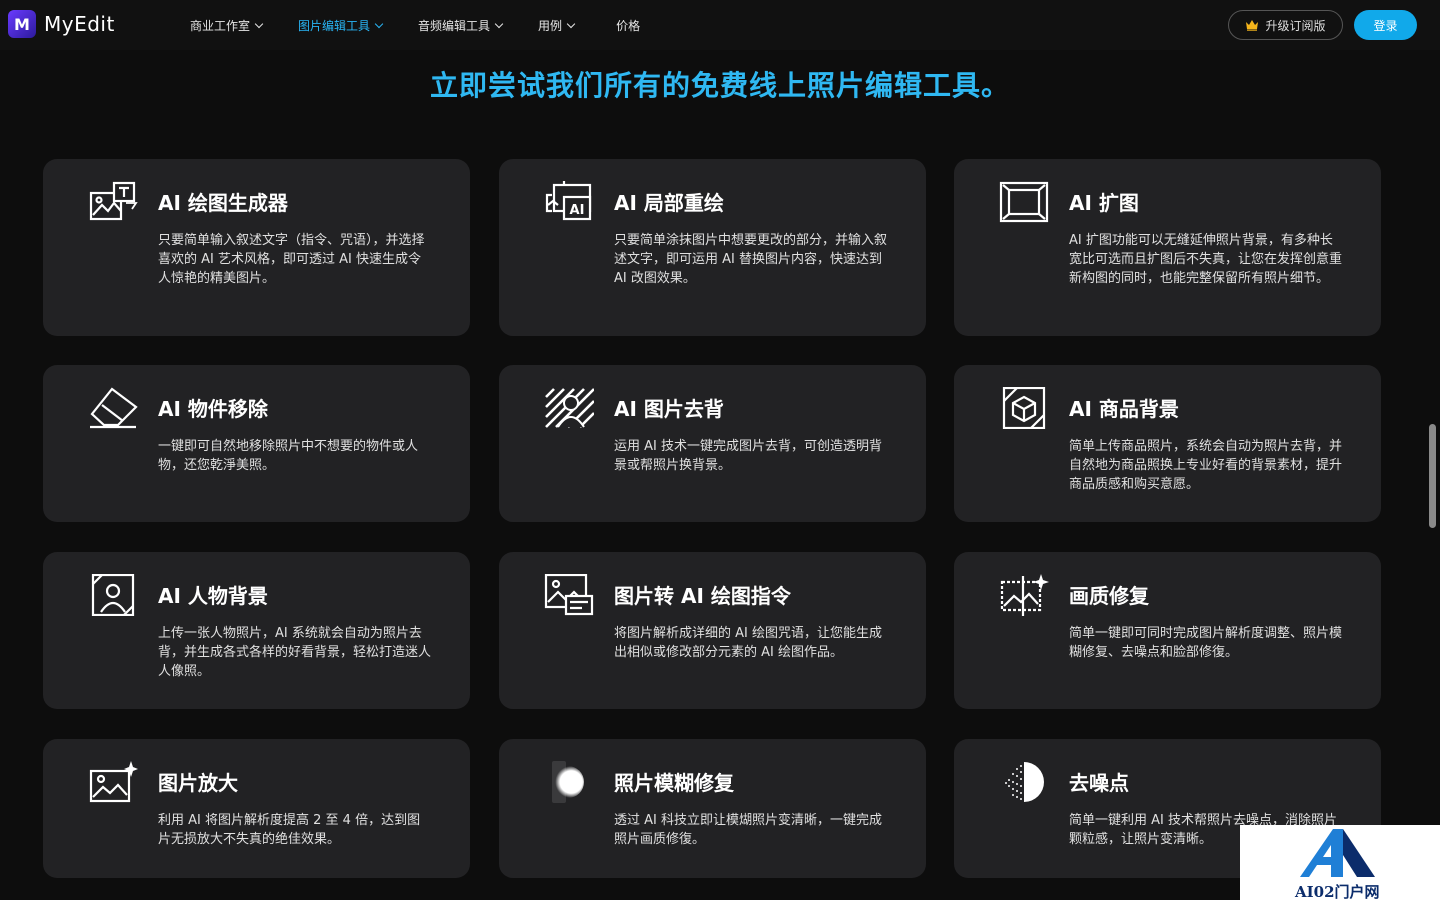  I want to click on text-to-image-icon, so click(113, 201).